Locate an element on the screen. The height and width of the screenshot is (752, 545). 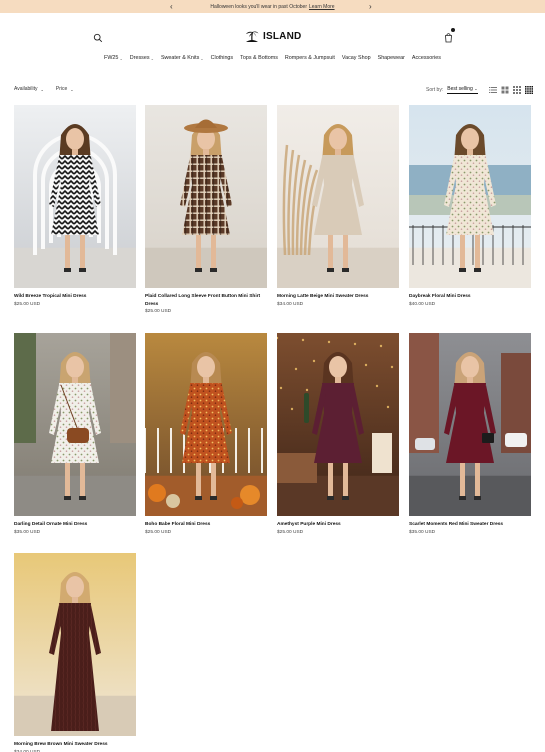
product-title: Scarlet Moments Red Mini Sweater Dress is located at coordinates (470, 525).